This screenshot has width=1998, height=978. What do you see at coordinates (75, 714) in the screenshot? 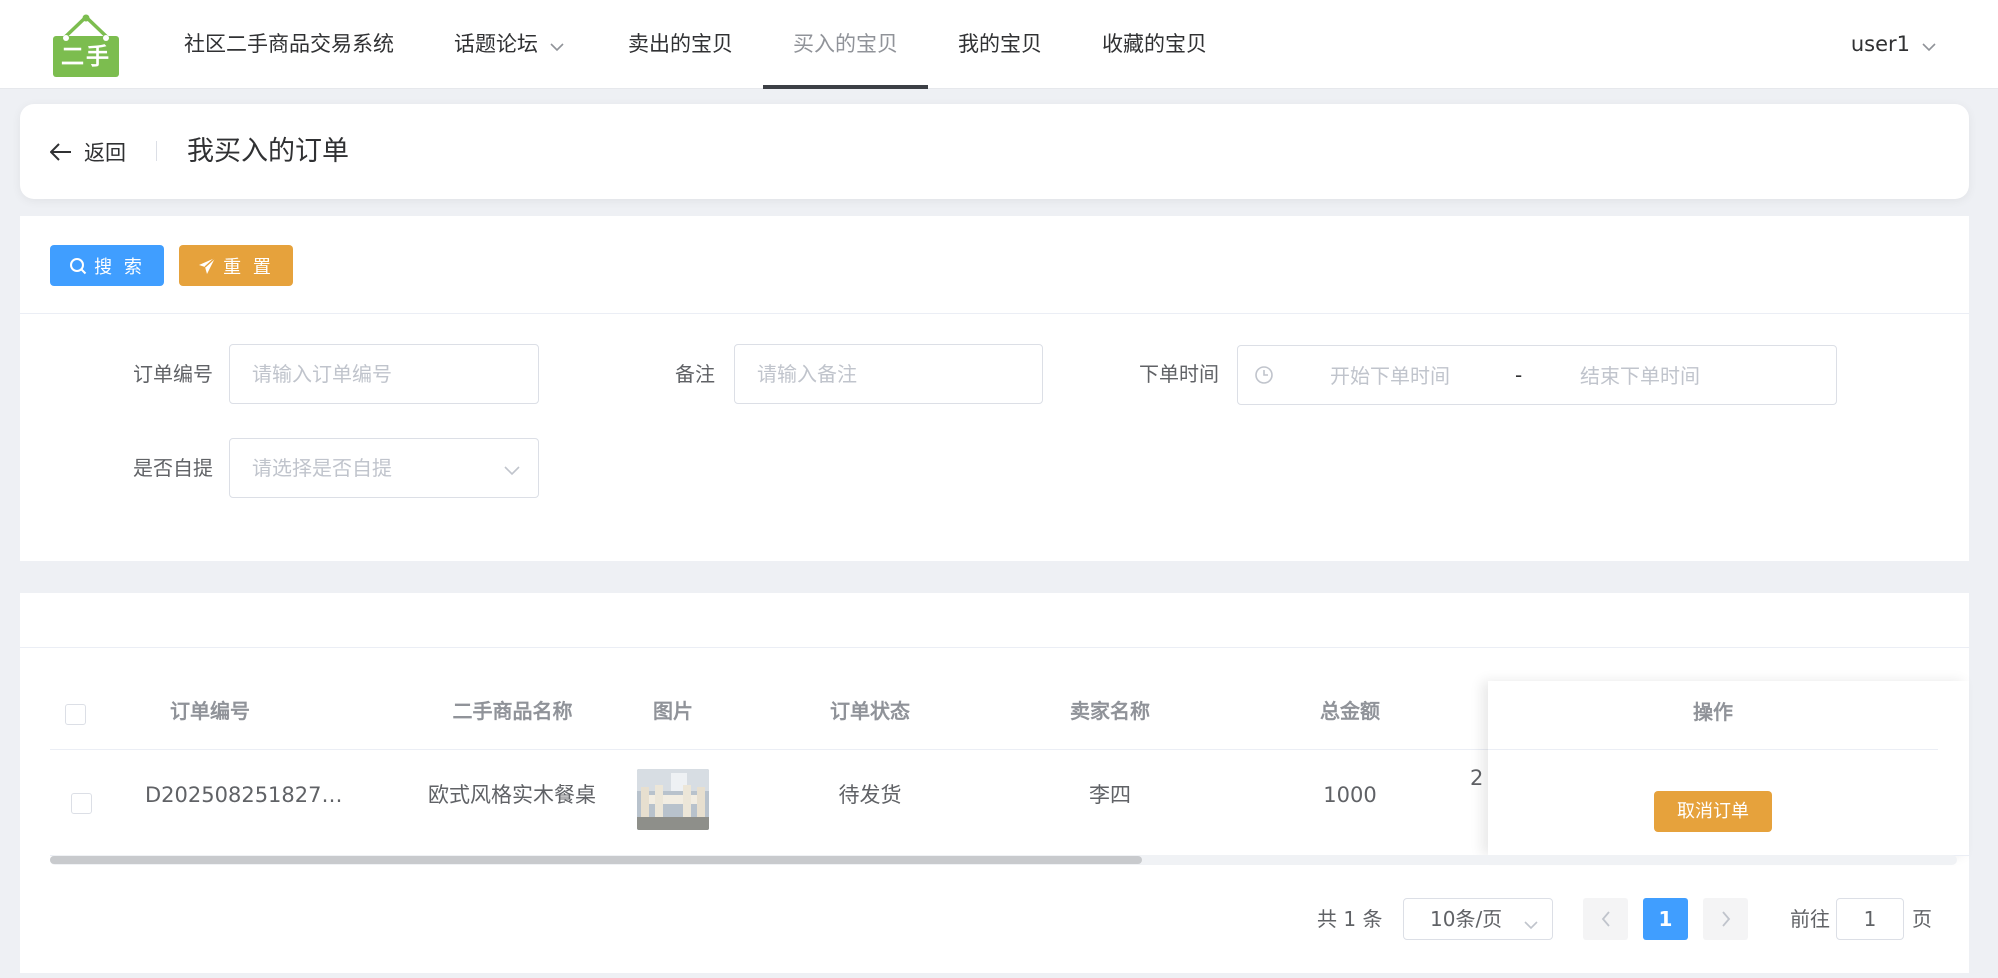
I see `select-all-checkbox` at bounding box center [75, 714].